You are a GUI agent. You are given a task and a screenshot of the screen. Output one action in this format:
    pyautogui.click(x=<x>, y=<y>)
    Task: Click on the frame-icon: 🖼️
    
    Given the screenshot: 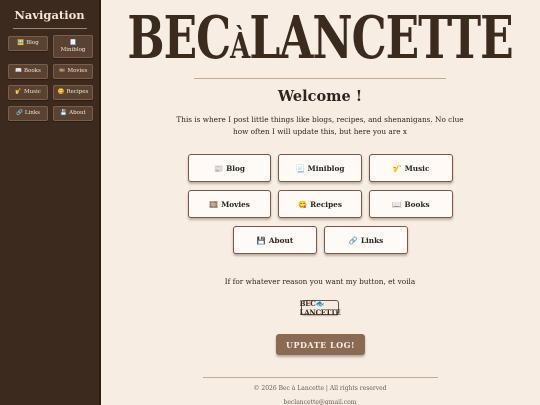 What is the action you would take?
    pyautogui.click(x=21, y=43)
    